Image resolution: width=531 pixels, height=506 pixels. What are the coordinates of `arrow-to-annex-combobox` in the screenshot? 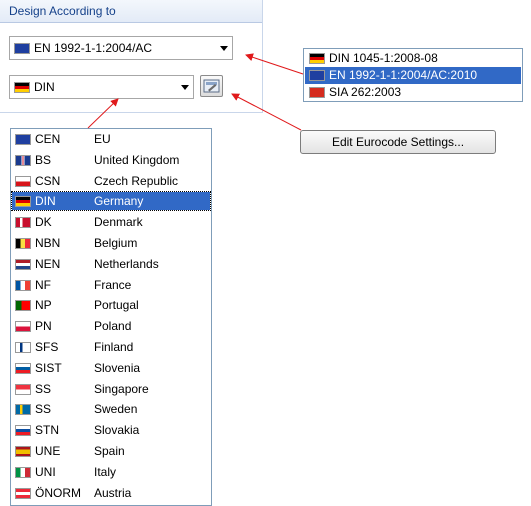 It's located at (103, 113).